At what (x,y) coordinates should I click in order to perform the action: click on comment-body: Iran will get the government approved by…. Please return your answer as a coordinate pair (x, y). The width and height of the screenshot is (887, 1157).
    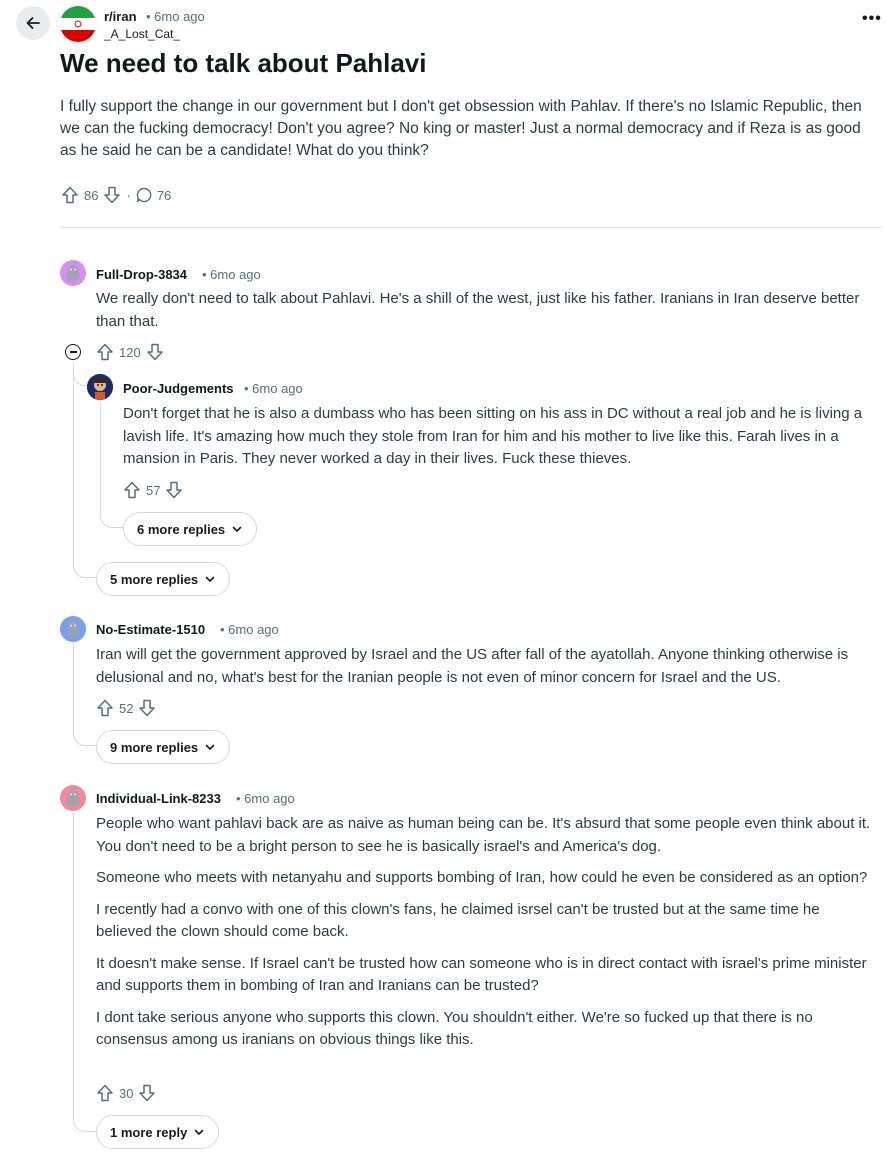
    Looking at the image, I should click on (487, 671).